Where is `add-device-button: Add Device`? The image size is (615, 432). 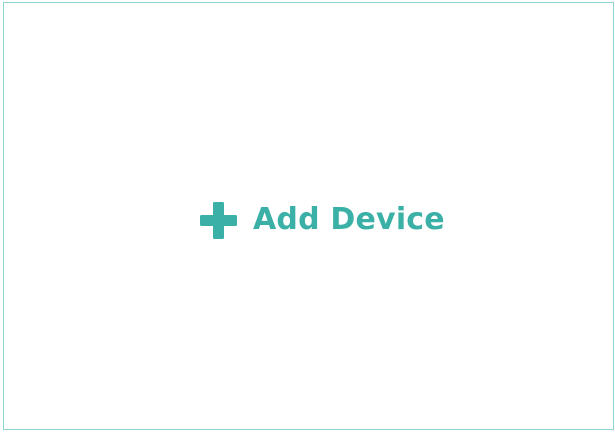 add-device-button: Add Device is located at coordinates (322, 220).